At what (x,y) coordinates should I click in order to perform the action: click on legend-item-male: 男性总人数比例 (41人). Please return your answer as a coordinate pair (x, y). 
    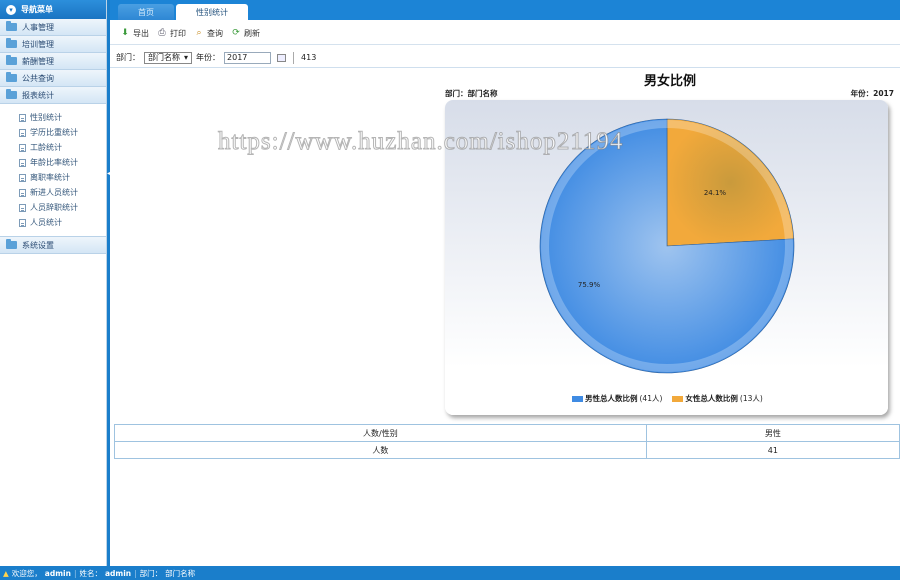
    Looking at the image, I should click on (617, 398).